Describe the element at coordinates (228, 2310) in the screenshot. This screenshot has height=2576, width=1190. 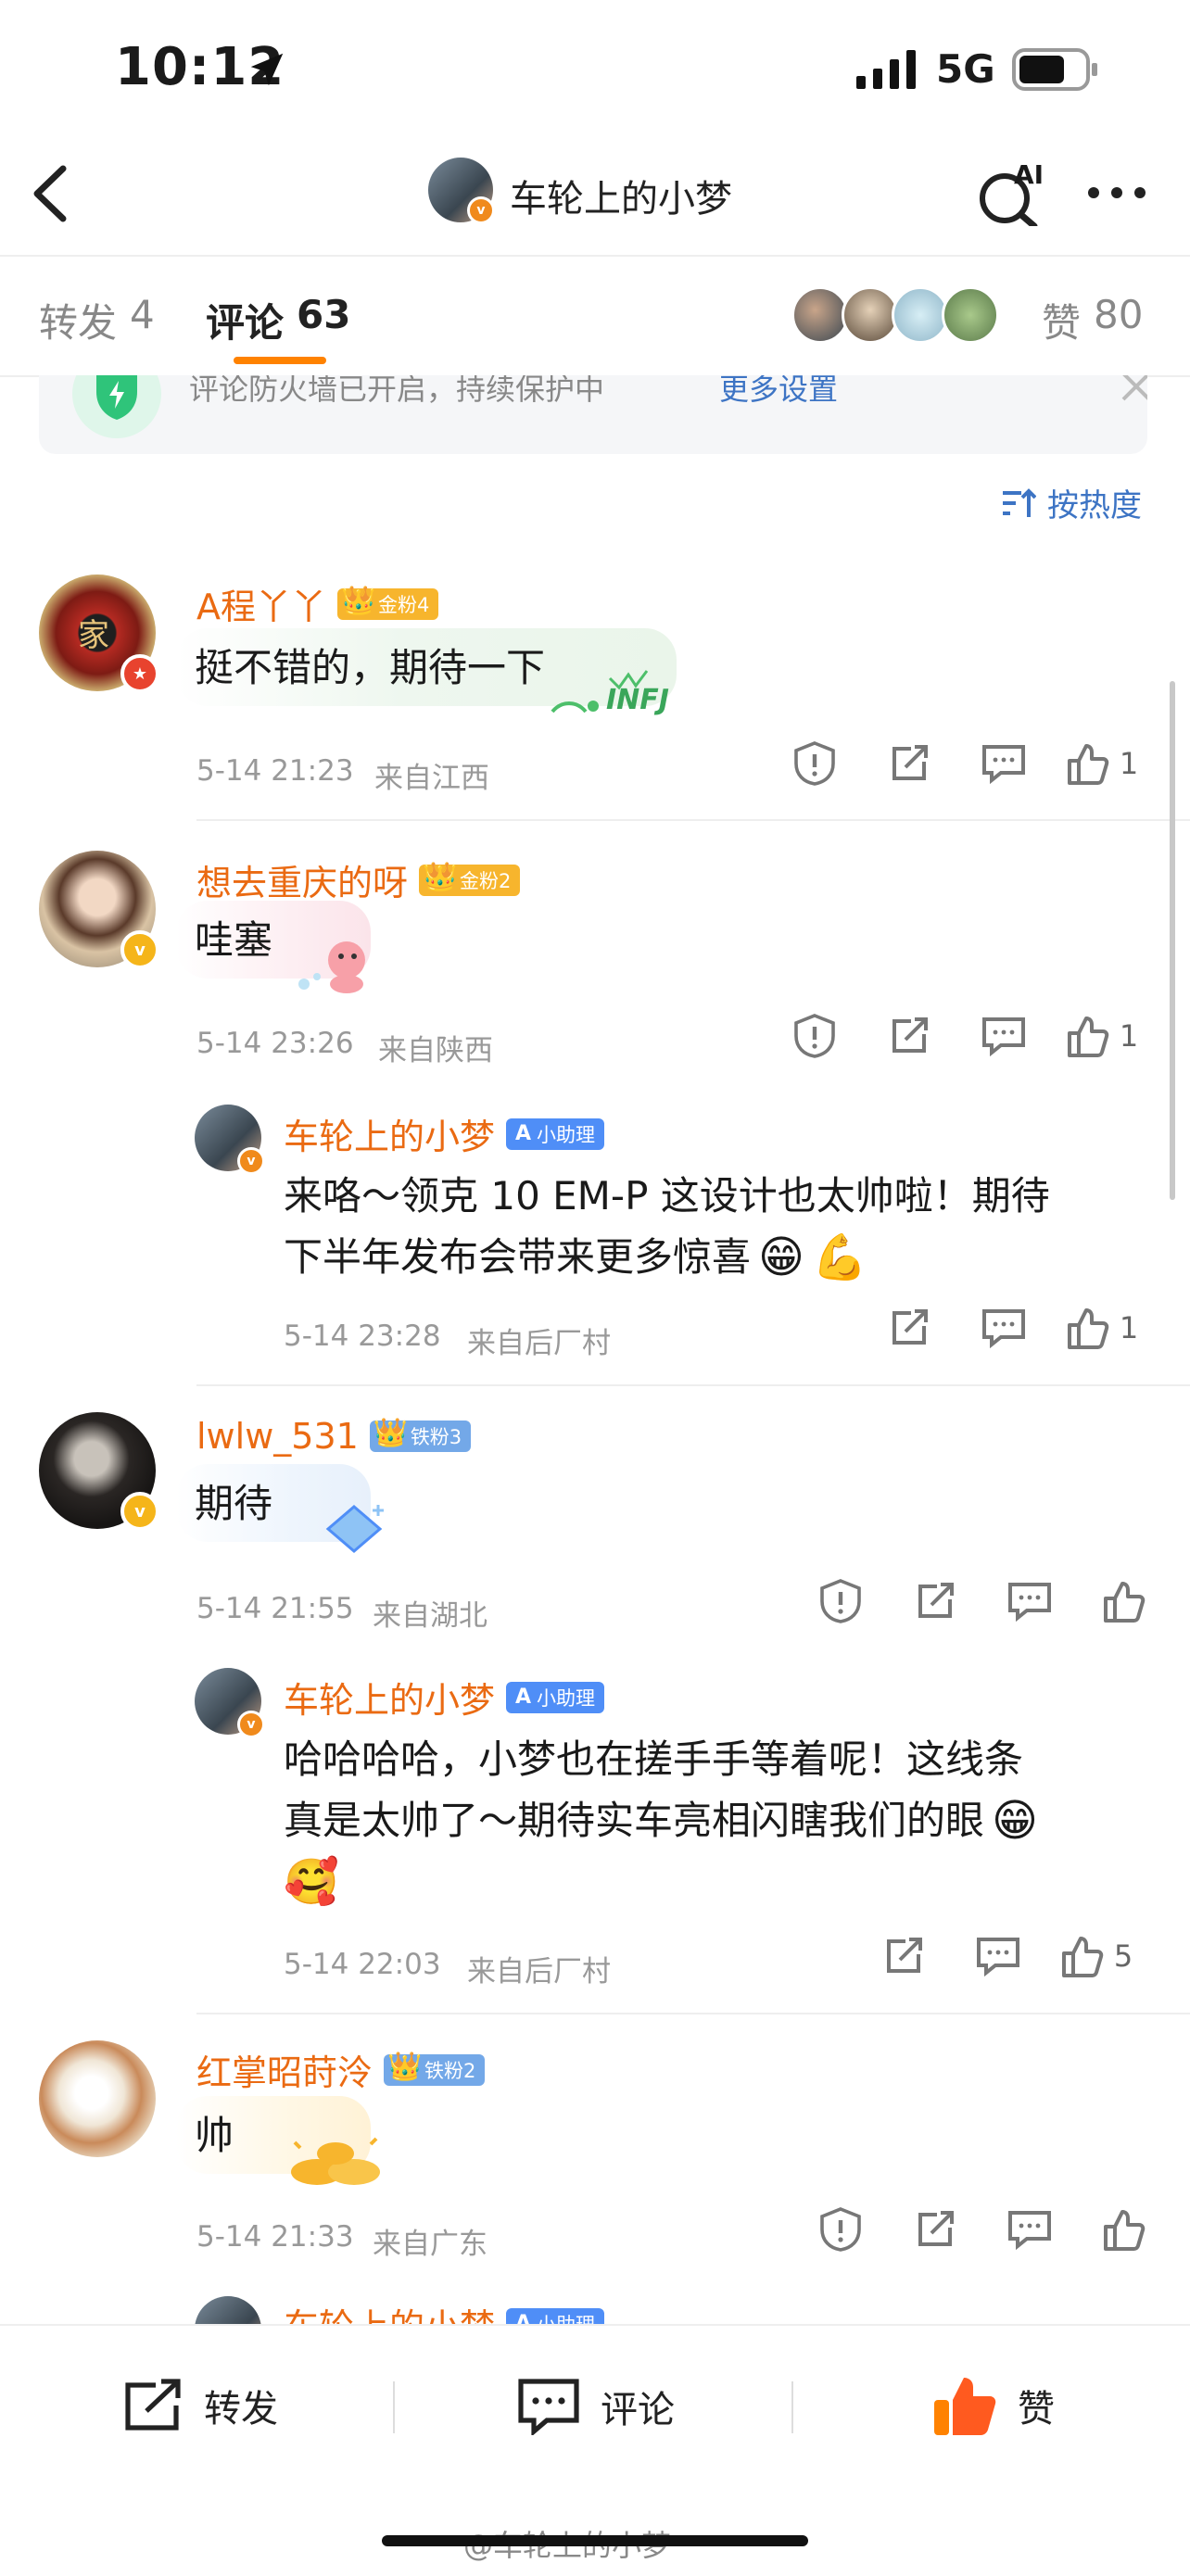
I see `reply-avatar` at that location.